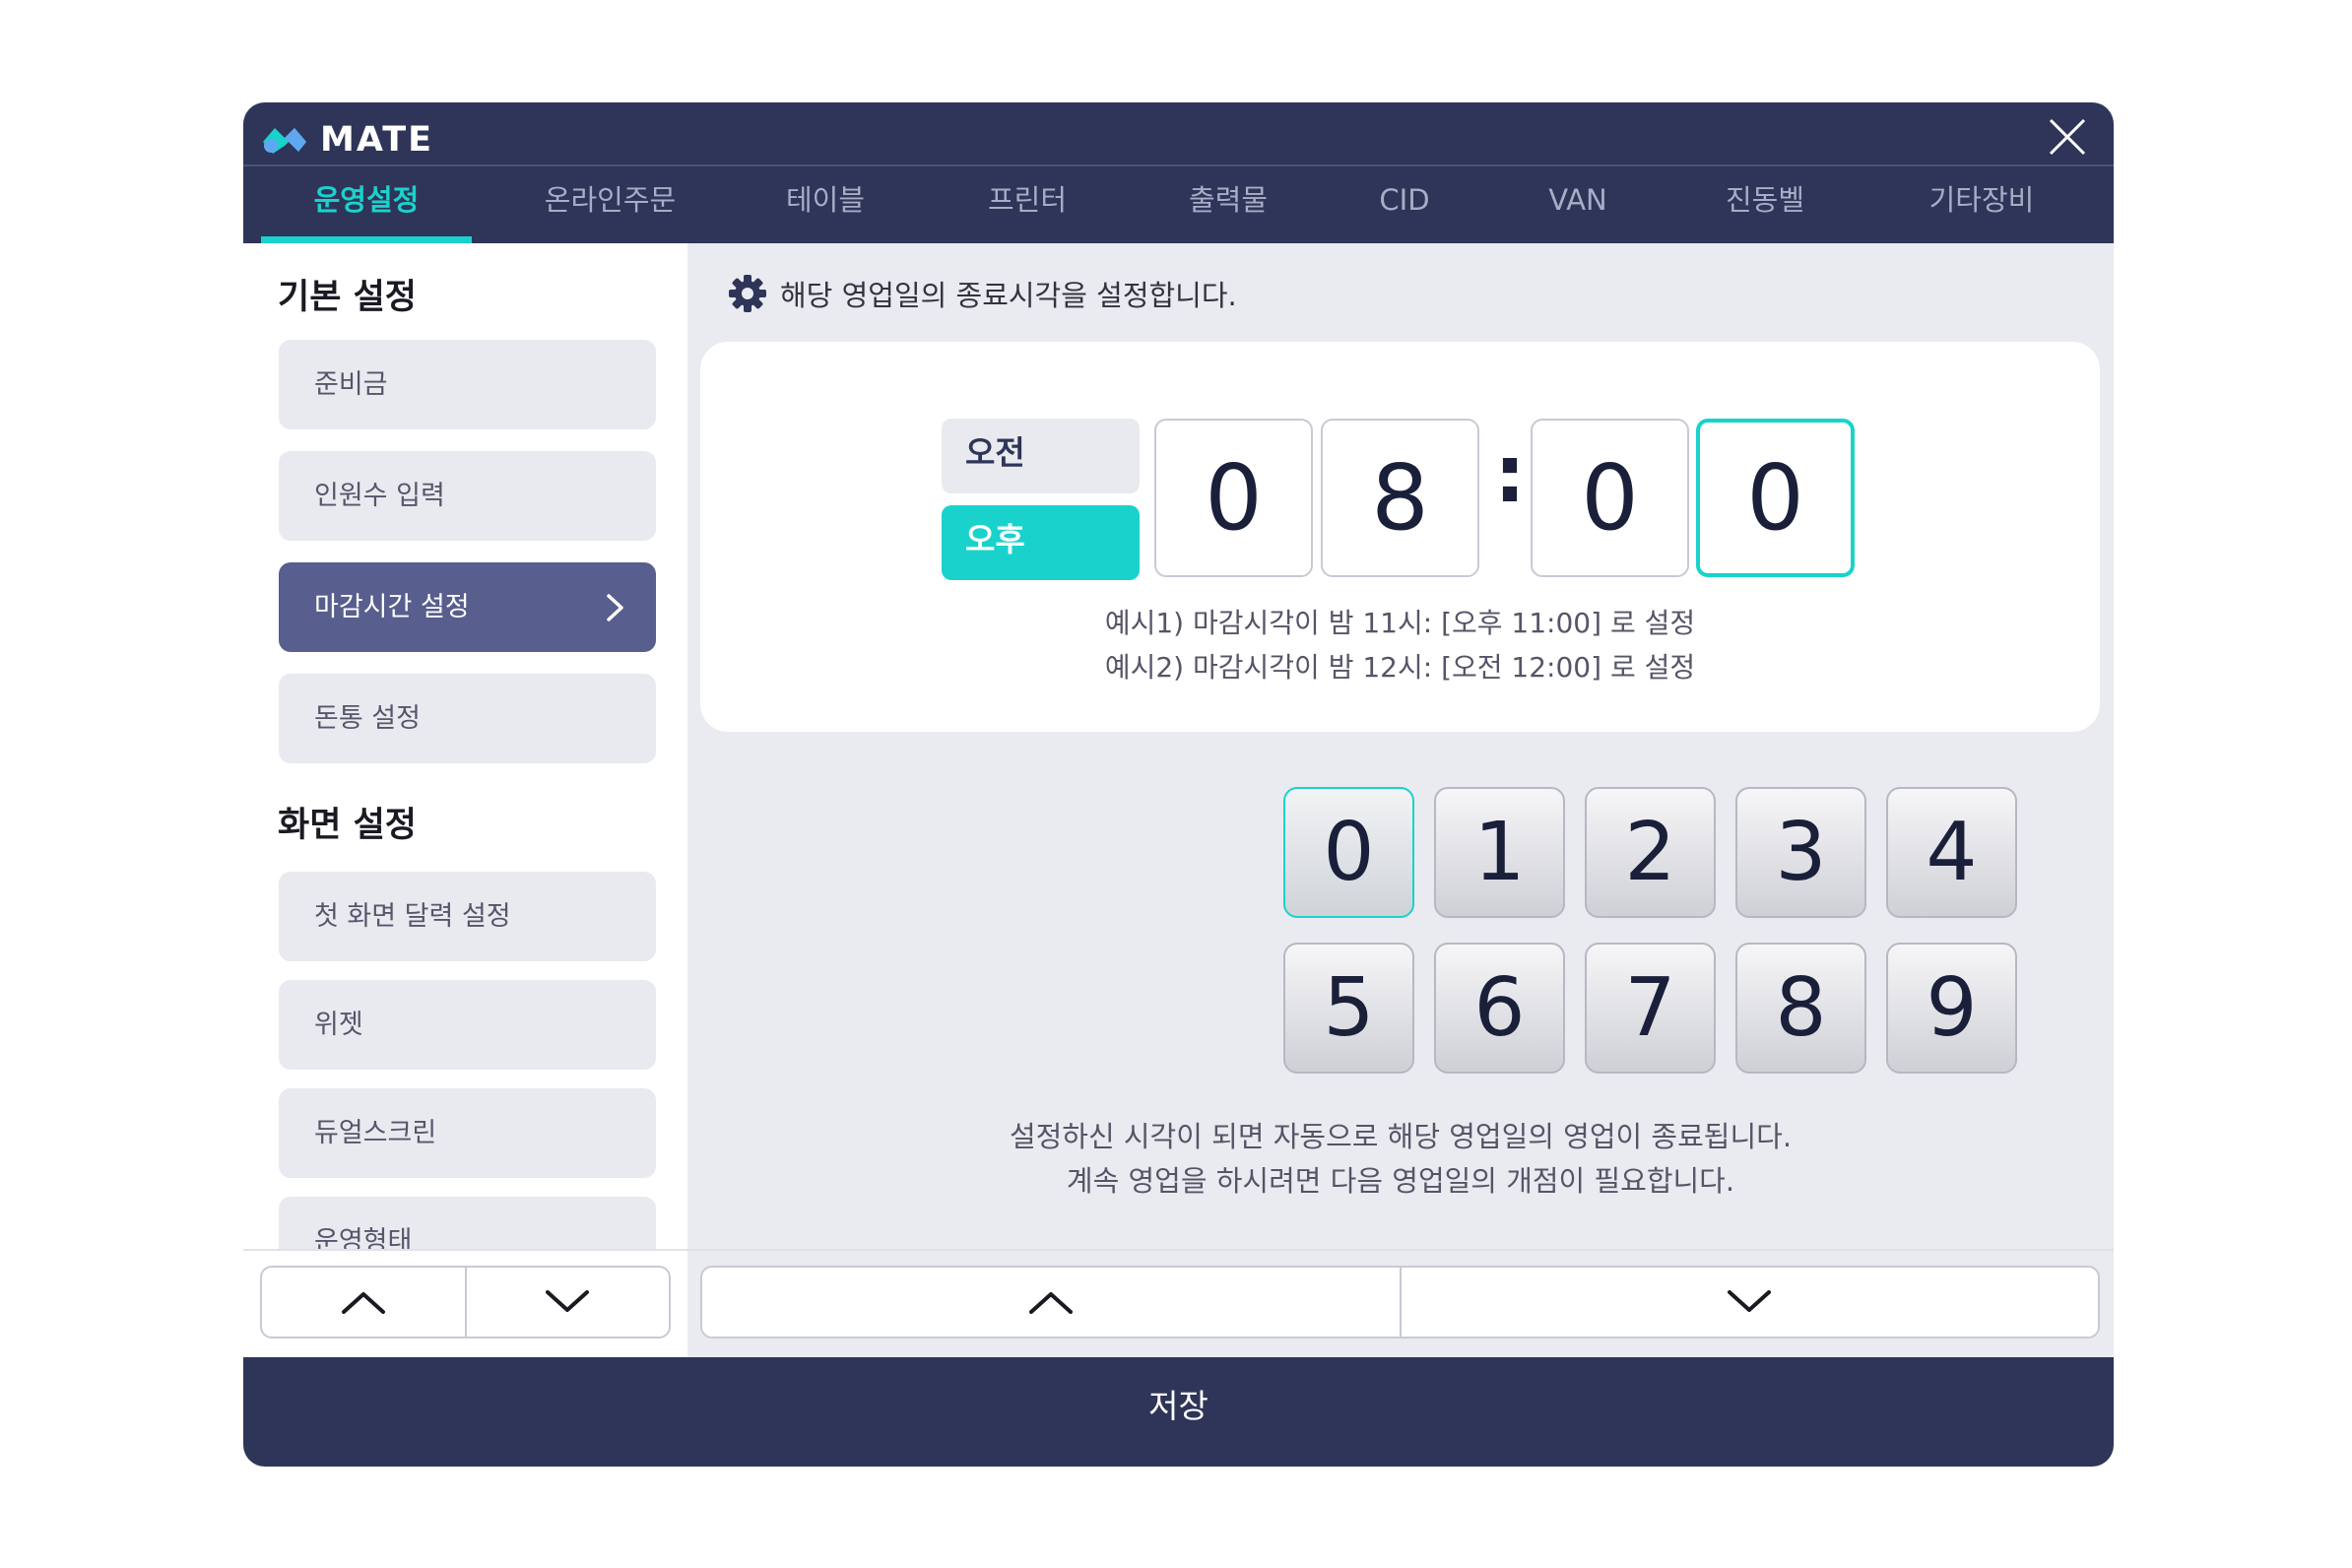 The width and height of the screenshot is (2352, 1568). I want to click on am-button: 오전, so click(1041, 456).